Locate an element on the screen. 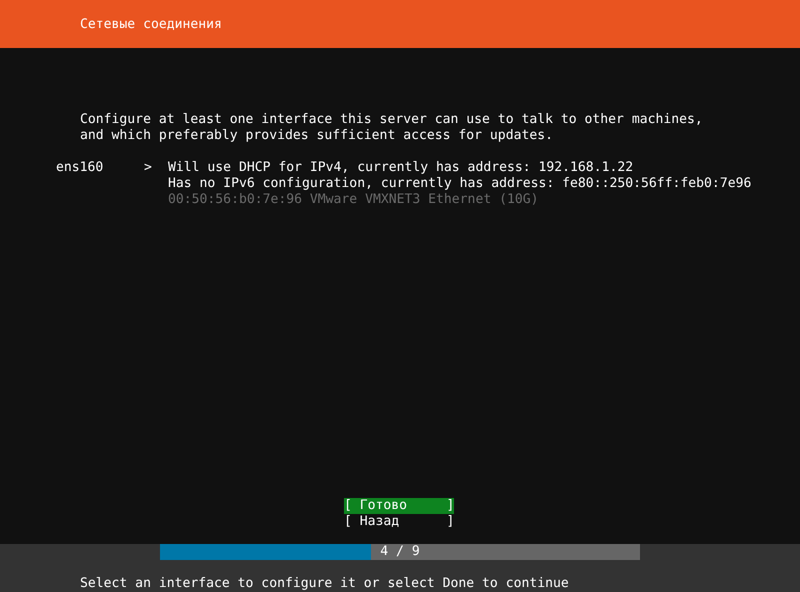 This screenshot has width=800, height=592. menu-button: [ Готово ] is located at coordinates (399, 506).